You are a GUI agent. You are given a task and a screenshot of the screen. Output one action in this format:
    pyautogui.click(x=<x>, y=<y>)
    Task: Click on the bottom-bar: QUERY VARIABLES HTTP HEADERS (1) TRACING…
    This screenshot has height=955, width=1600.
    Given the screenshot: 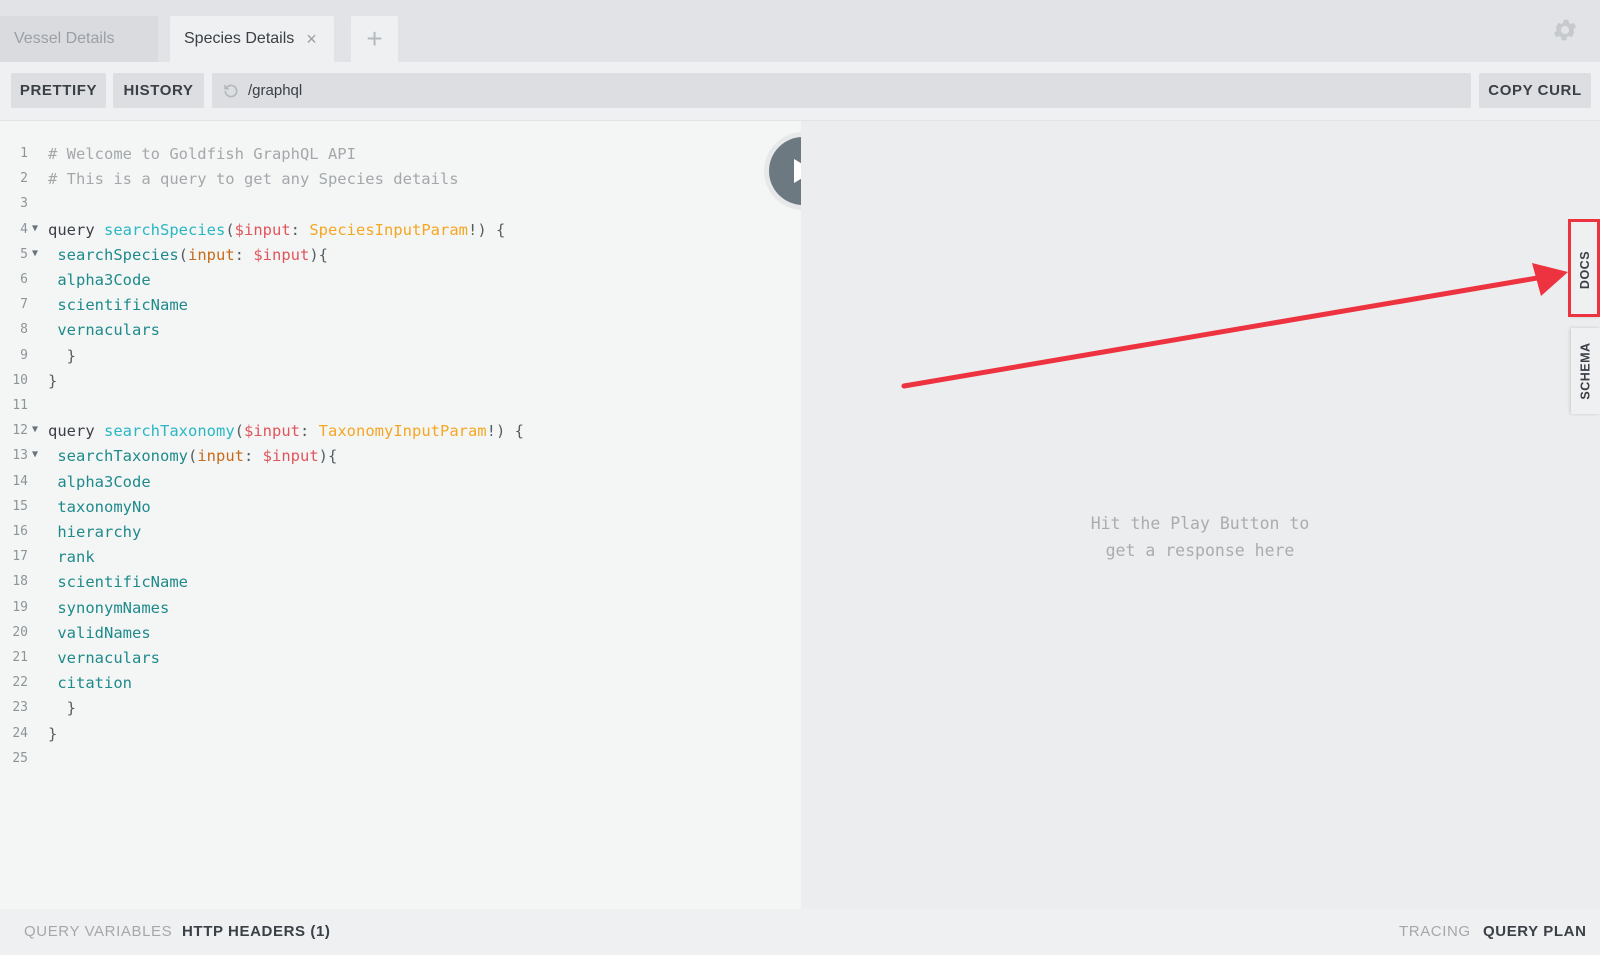 What is the action you would take?
    pyautogui.click(x=800, y=932)
    